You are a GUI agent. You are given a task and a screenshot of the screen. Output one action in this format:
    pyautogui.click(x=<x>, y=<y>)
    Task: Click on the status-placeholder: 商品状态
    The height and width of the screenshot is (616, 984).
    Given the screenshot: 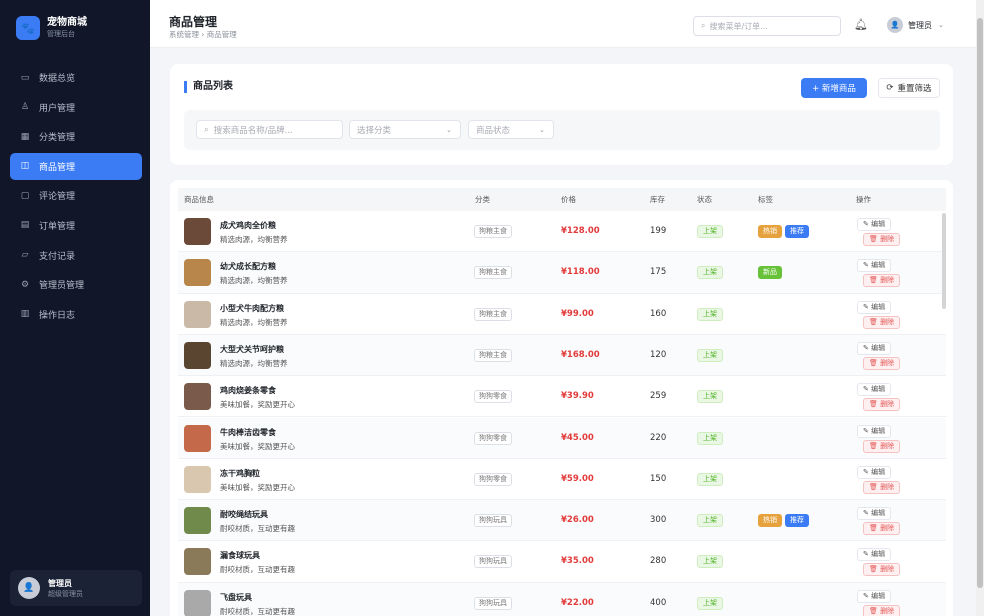 What is the action you would take?
    pyautogui.click(x=493, y=130)
    